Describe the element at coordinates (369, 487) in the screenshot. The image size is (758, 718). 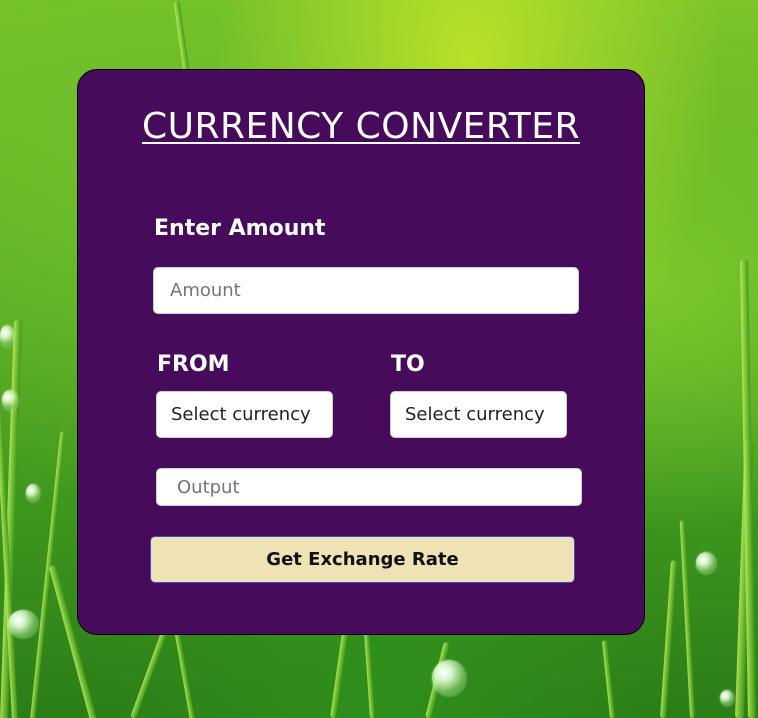
I see `output-field` at that location.